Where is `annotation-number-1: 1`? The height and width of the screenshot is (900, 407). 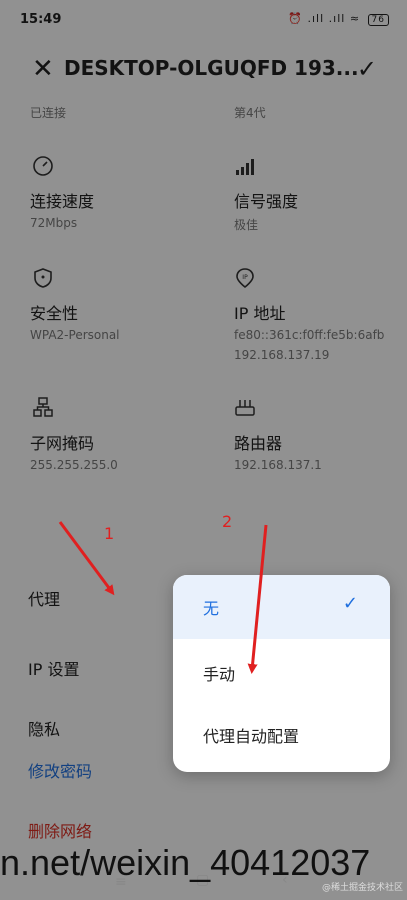
annotation-number-1: 1 is located at coordinates (109, 533).